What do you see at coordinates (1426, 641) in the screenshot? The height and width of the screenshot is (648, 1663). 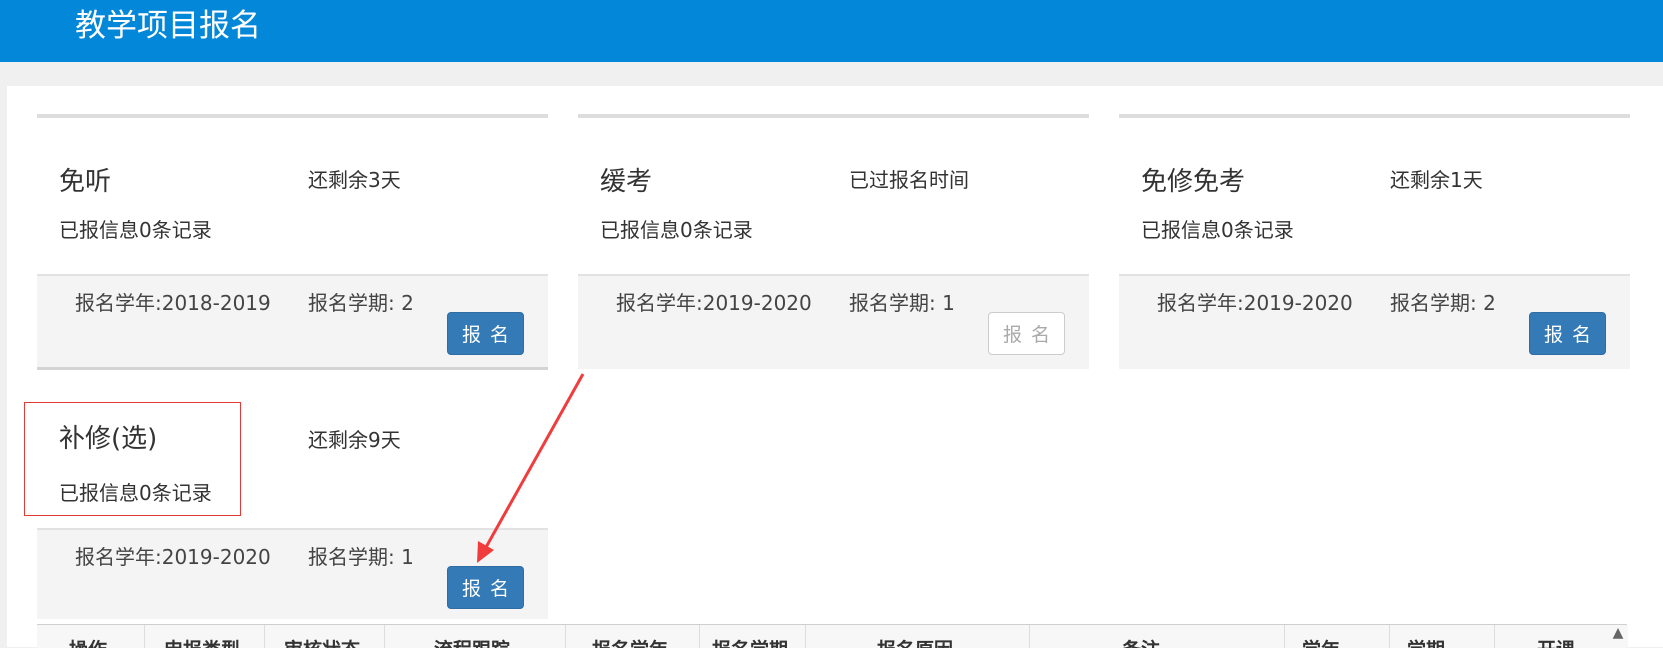 I see `column-header-school-term: 学期` at bounding box center [1426, 641].